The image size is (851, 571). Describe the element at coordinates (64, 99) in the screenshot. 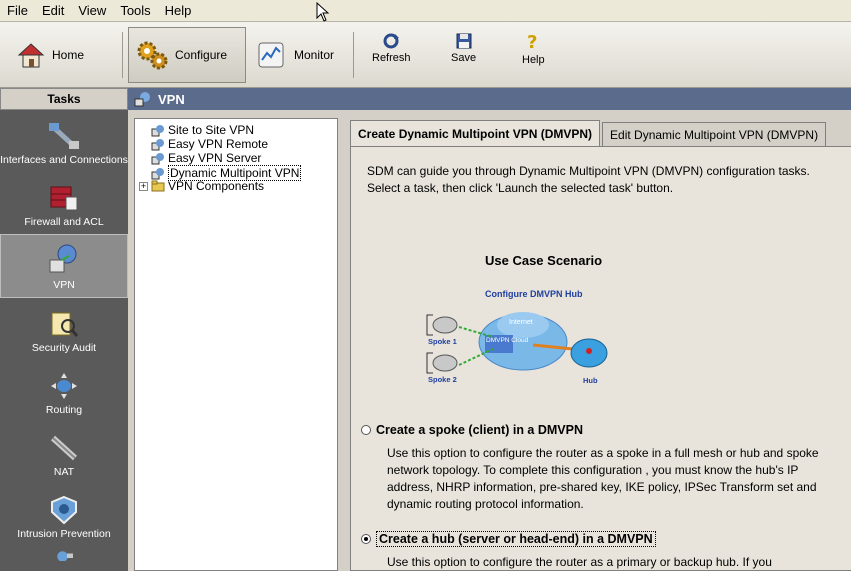

I see `tasks-header: Tasks` at that location.